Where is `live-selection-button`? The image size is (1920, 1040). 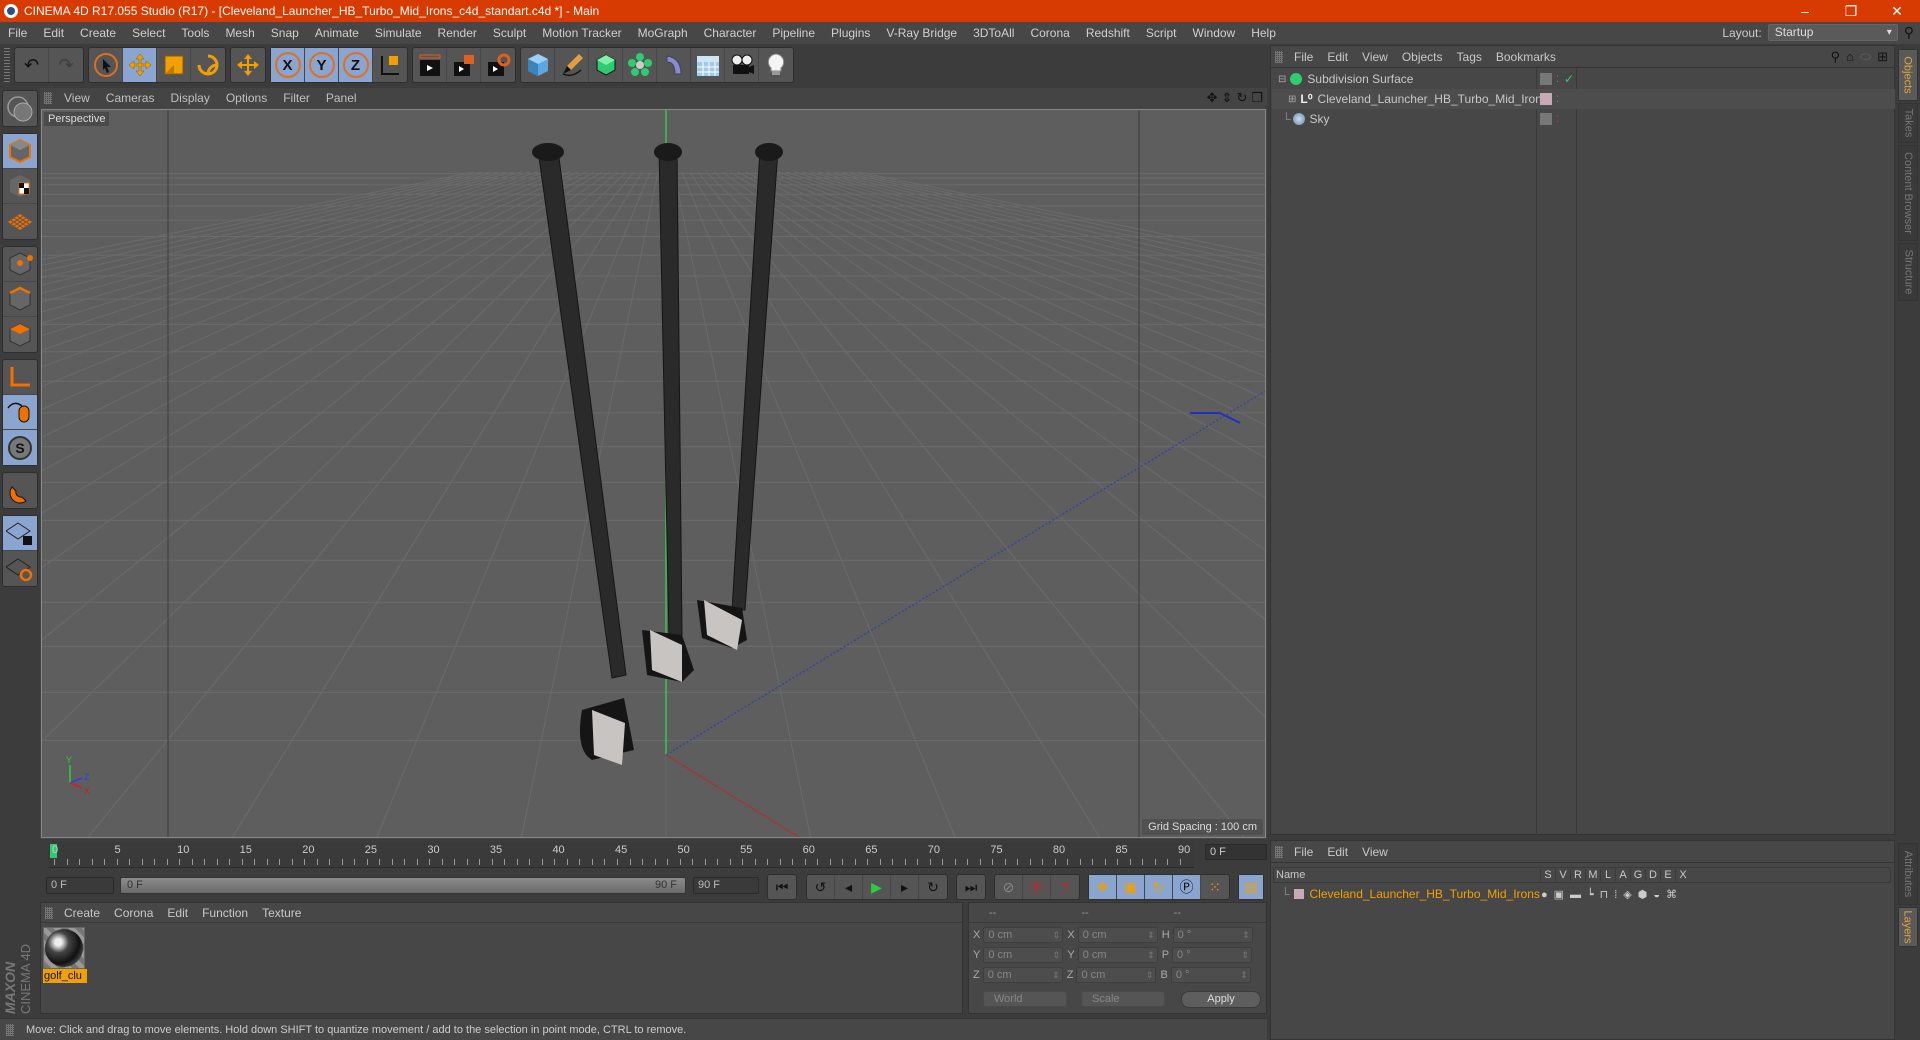
live-selection-button is located at coordinates (106, 65).